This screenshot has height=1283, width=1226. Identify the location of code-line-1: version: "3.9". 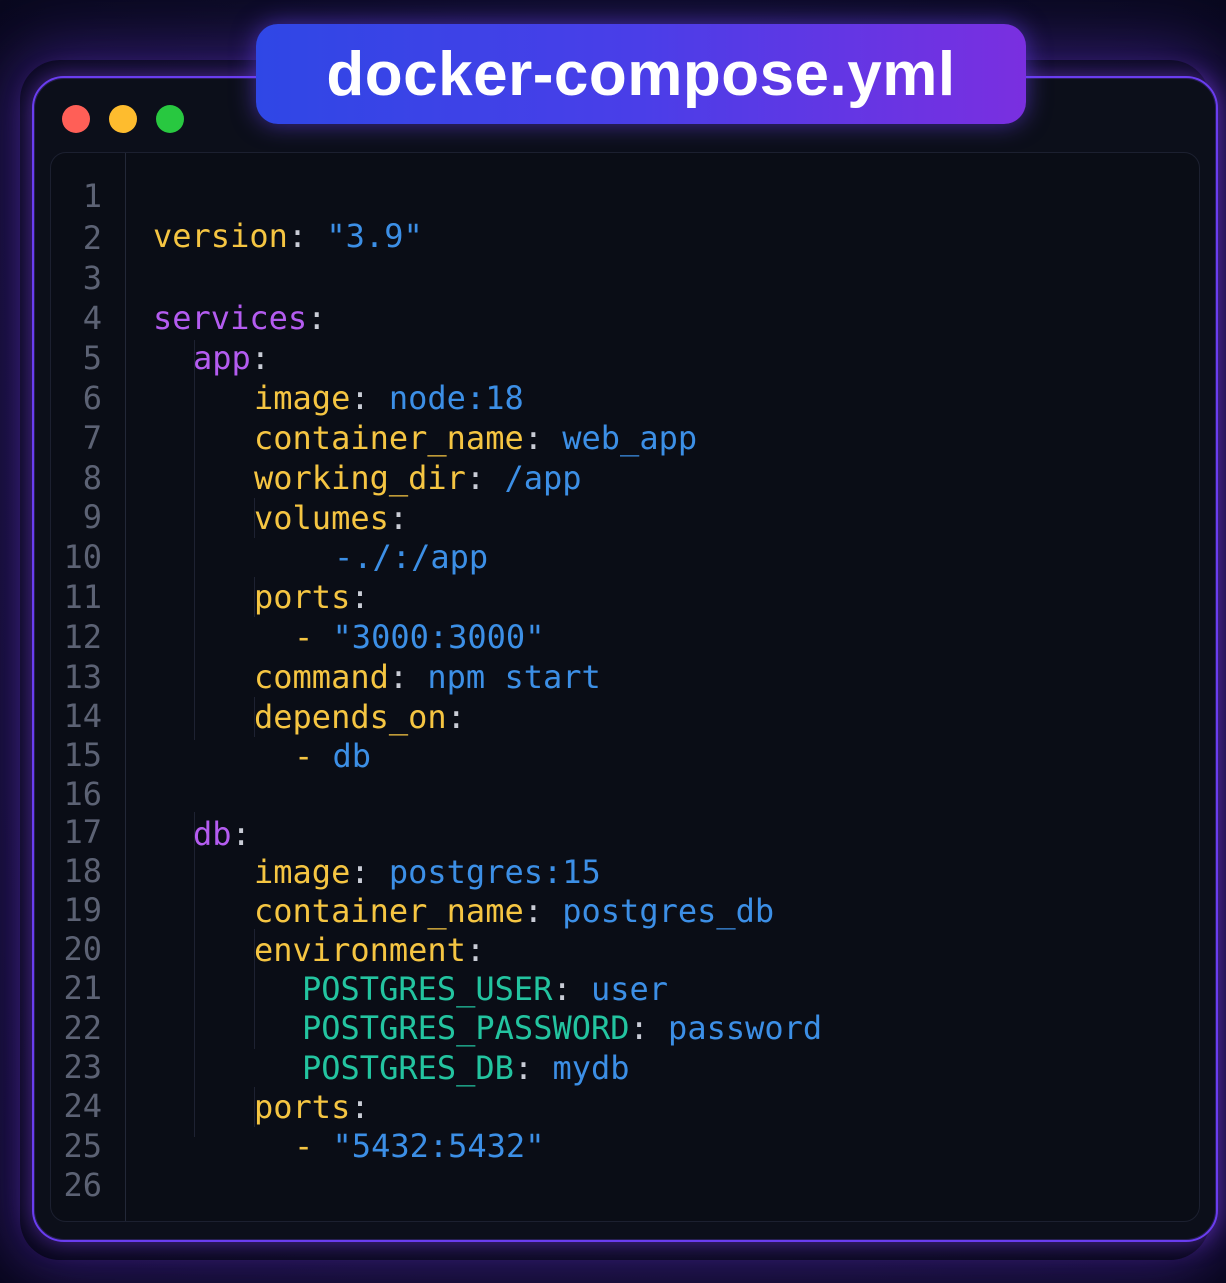
(600, 215).